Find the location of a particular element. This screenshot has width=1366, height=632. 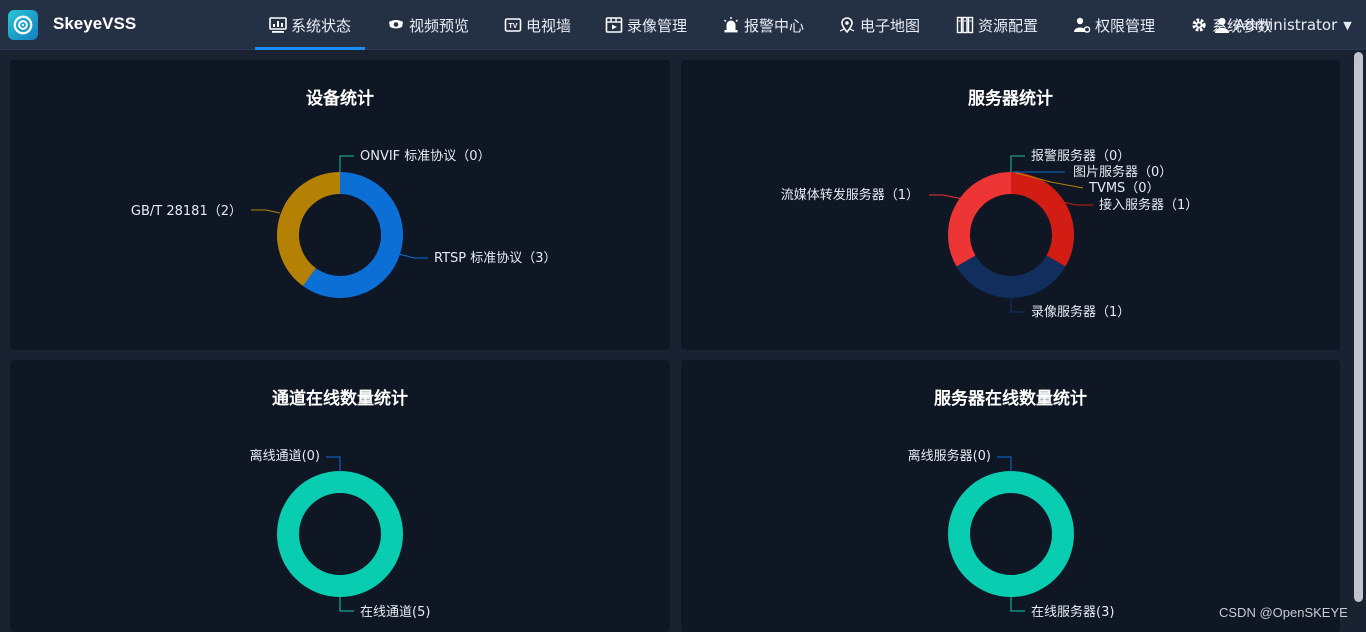

server-online-donut is located at coordinates (1011, 534).